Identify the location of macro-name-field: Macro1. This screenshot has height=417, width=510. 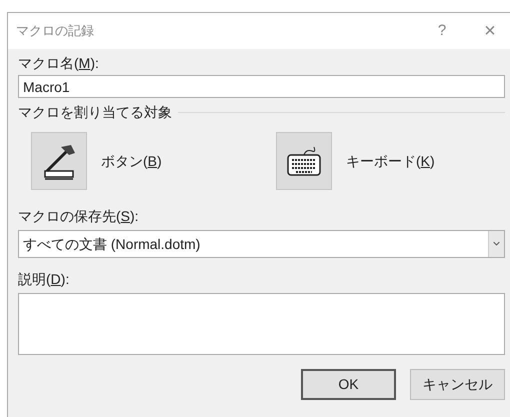
(261, 86).